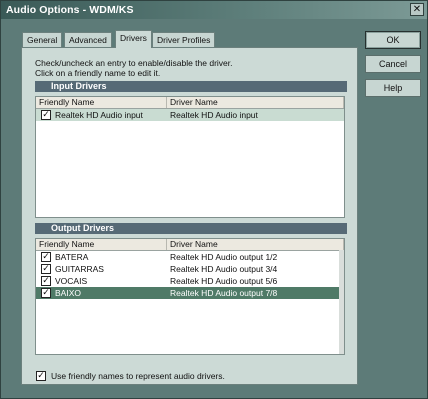 This screenshot has width=428, height=399. I want to click on driver-name: Realtek HD Audio output 1/2, so click(224, 257).